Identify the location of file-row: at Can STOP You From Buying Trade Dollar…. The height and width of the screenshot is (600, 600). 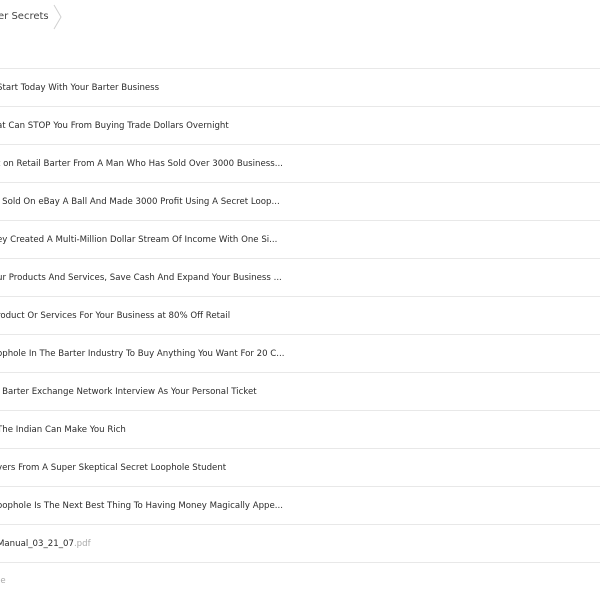
(300, 125).